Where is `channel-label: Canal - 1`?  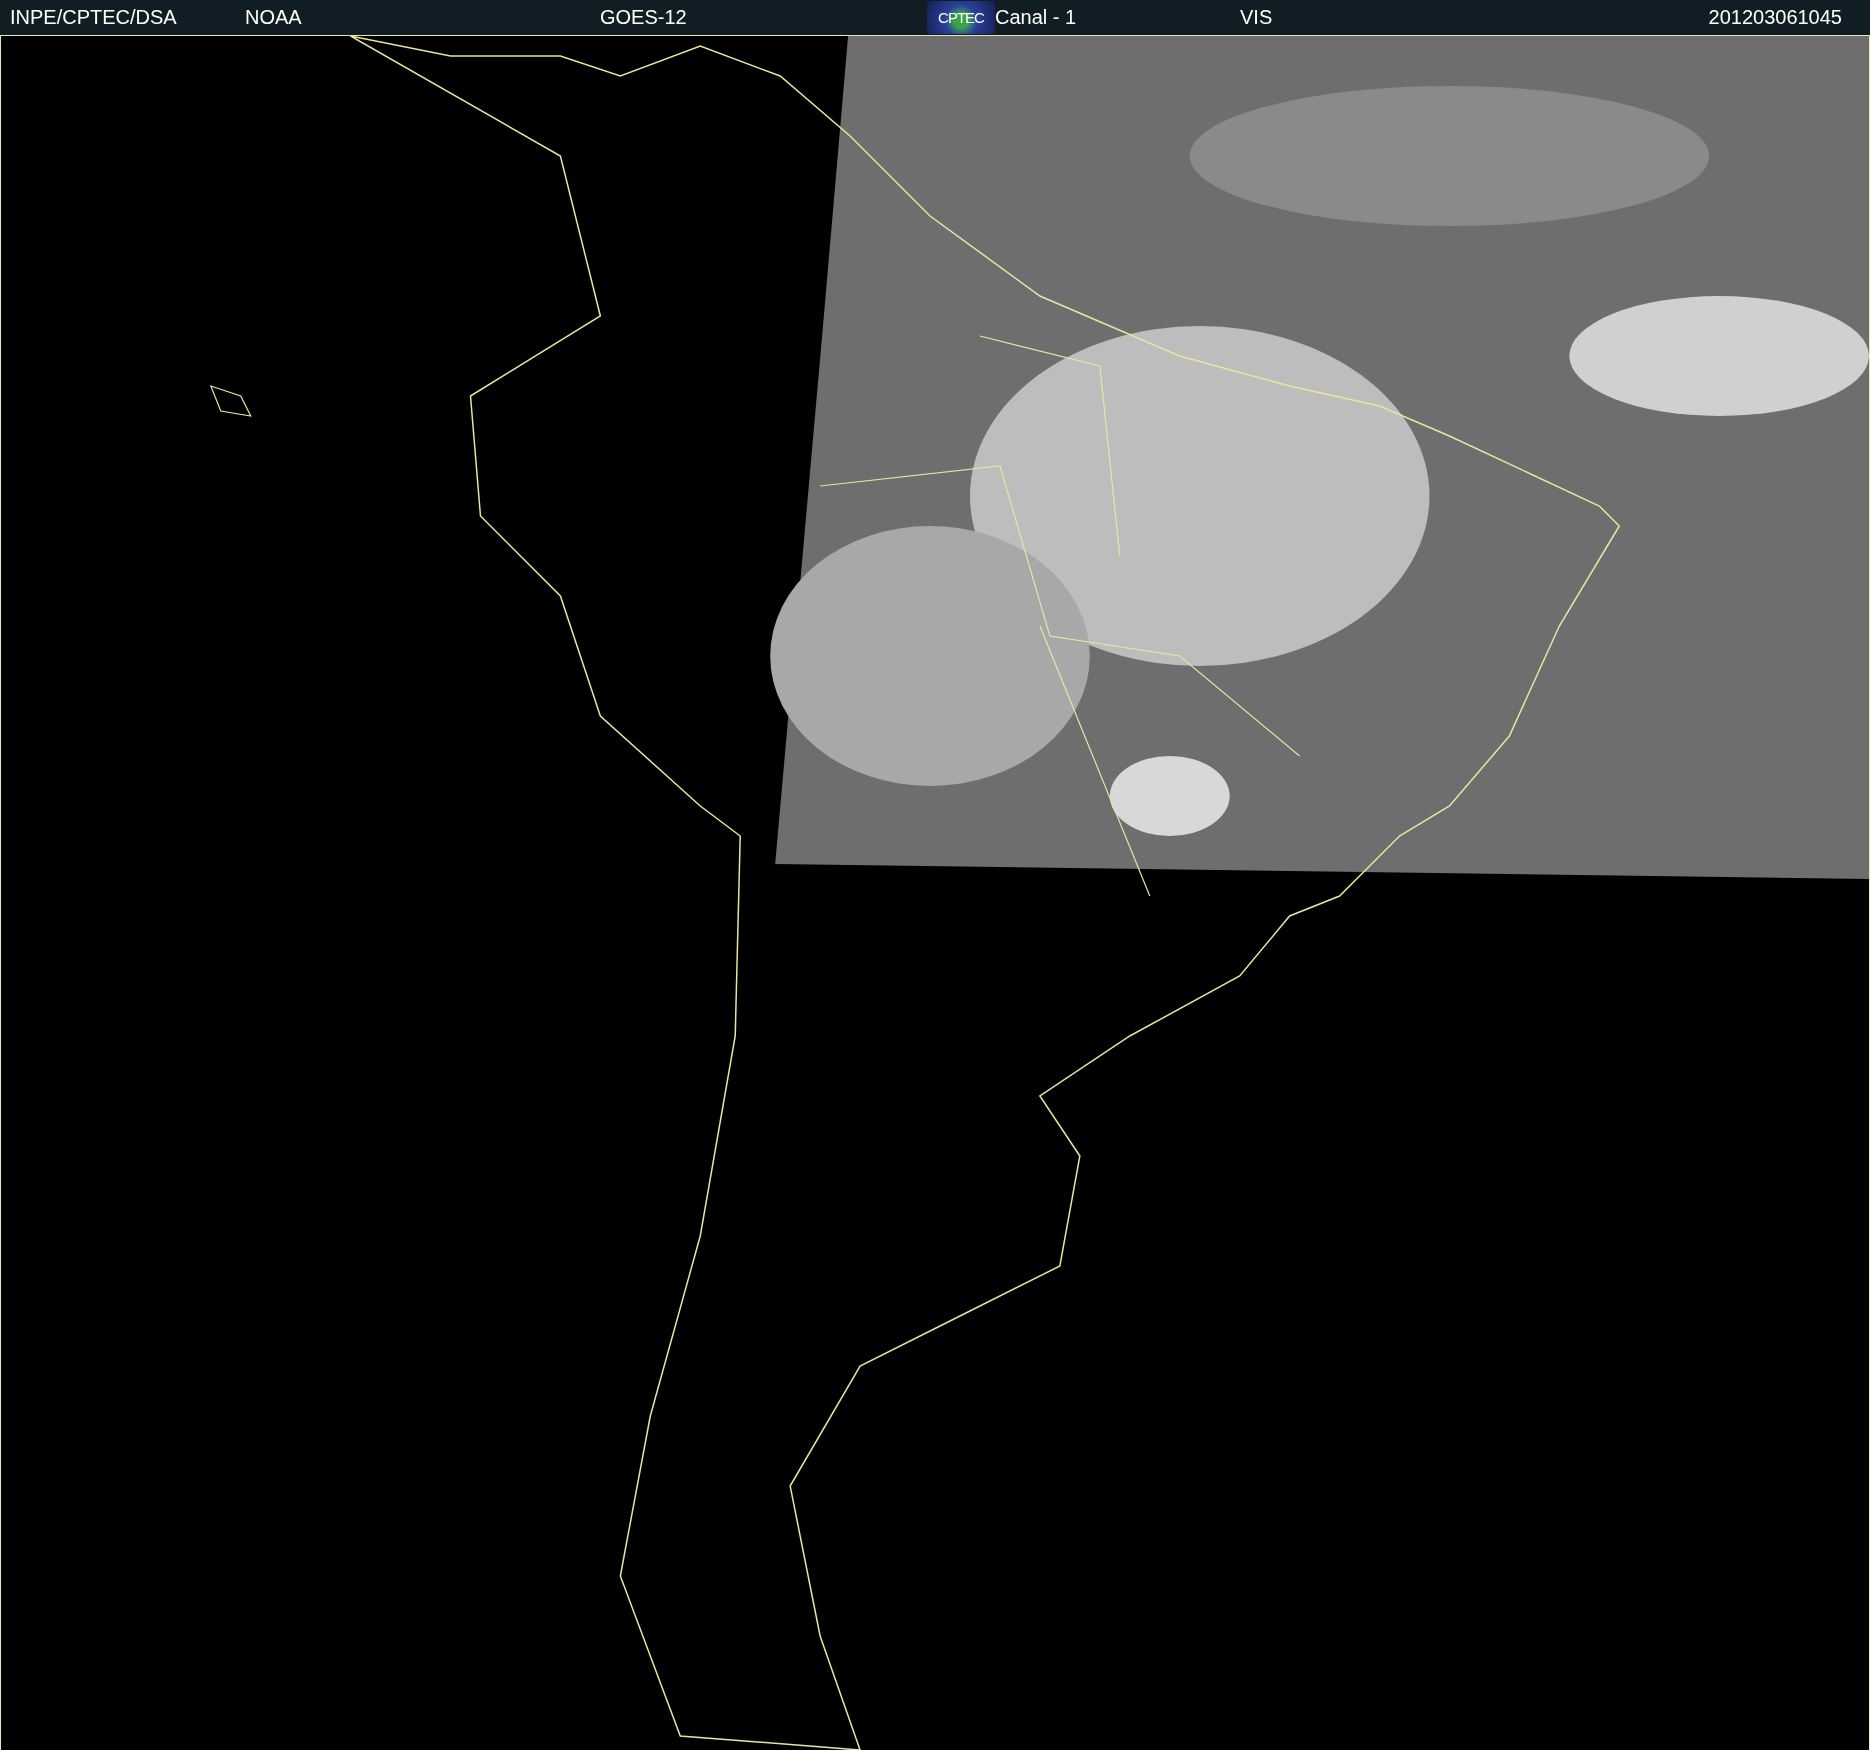
channel-label: Canal - 1 is located at coordinates (1036, 17).